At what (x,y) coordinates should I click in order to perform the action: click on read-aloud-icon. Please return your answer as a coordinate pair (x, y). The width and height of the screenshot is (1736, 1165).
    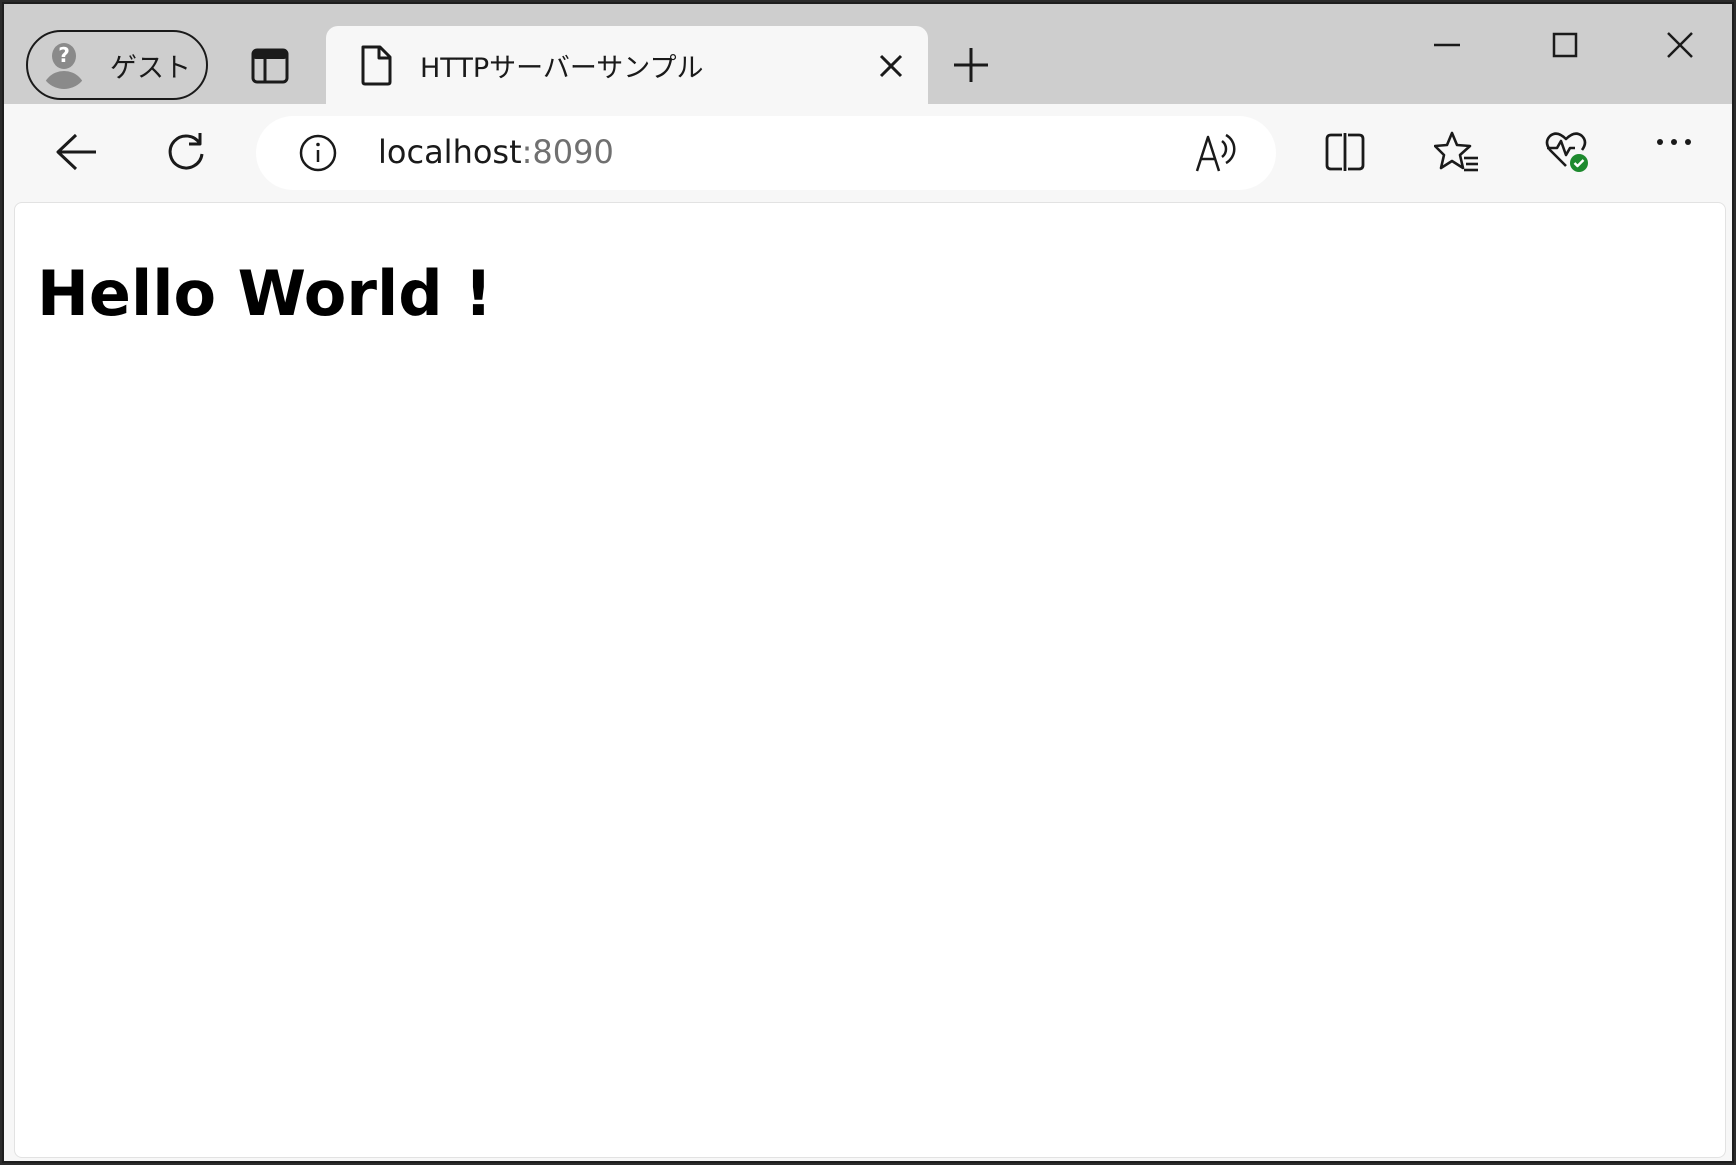
    Looking at the image, I should click on (1216, 153).